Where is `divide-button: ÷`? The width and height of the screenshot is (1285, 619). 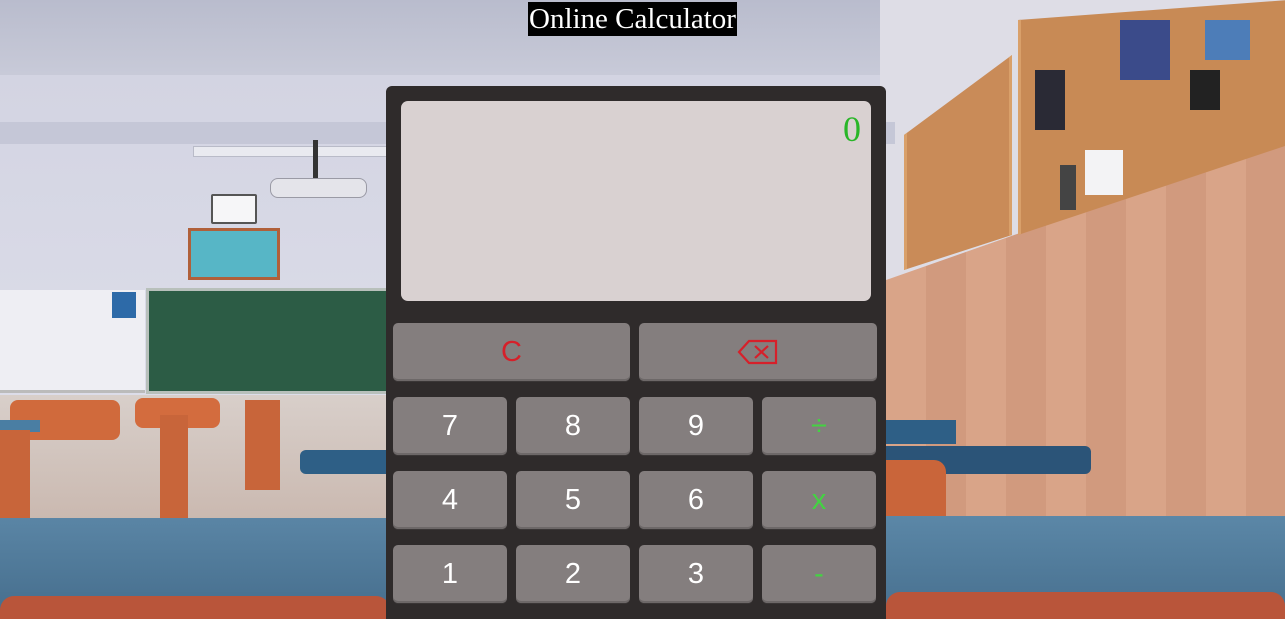 divide-button: ÷ is located at coordinates (819, 426).